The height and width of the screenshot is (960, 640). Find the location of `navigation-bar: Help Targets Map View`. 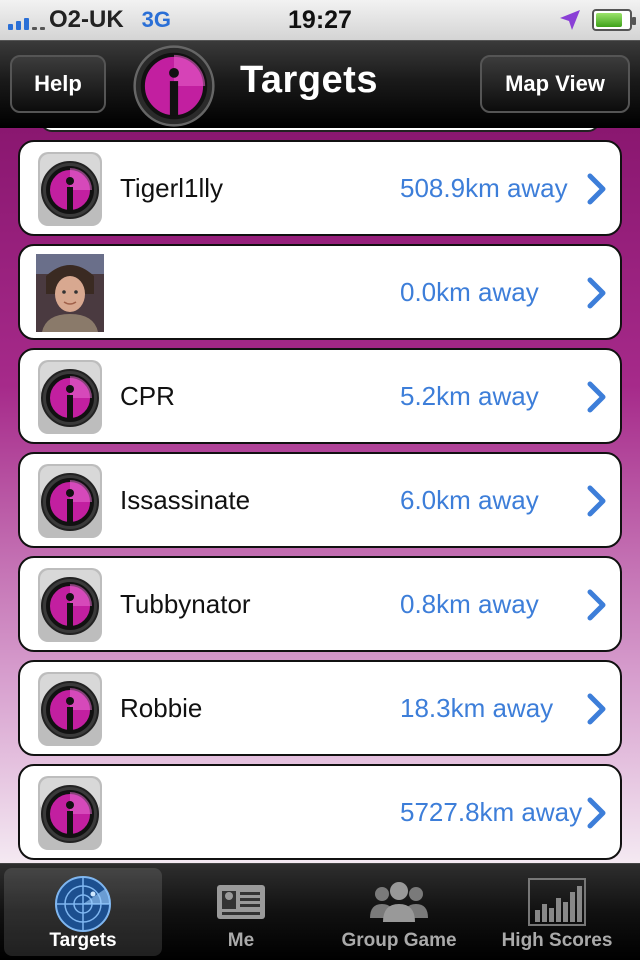

navigation-bar: Help Targets Map View is located at coordinates (320, 84).